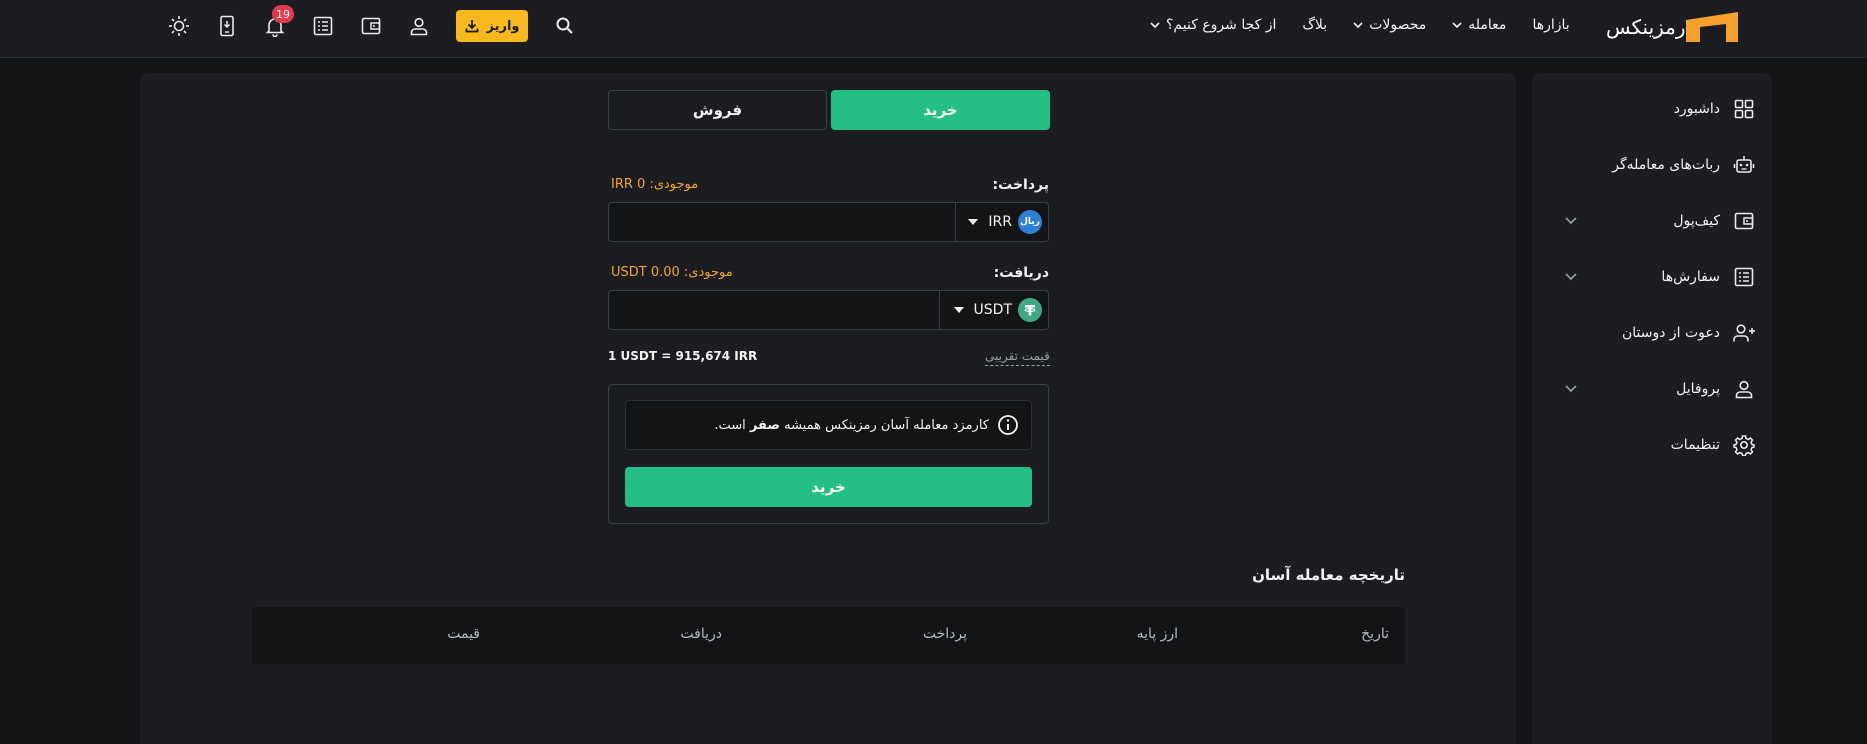  I want to click on sidebar-item-label: ربات‌های معامله‌گر, so click(1666, 165).